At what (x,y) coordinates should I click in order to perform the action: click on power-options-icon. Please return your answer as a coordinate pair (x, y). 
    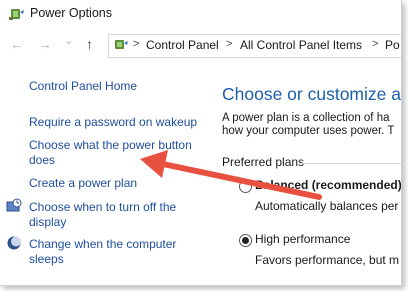
    Looking at the image, I should click on (17, 14).